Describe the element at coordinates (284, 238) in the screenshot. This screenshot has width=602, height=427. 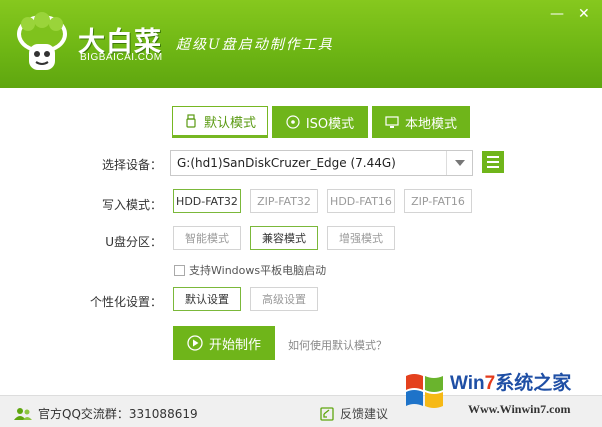
I see `partition-compat-mode: 兼容模式` at that location.